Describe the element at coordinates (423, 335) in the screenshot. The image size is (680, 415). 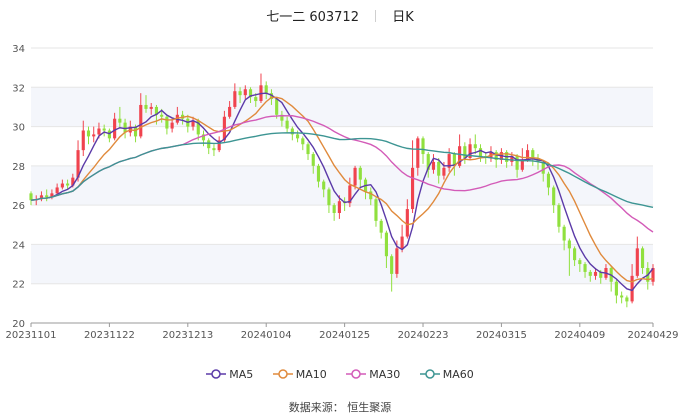
I see `x-tick-label: 20240223` at that location.